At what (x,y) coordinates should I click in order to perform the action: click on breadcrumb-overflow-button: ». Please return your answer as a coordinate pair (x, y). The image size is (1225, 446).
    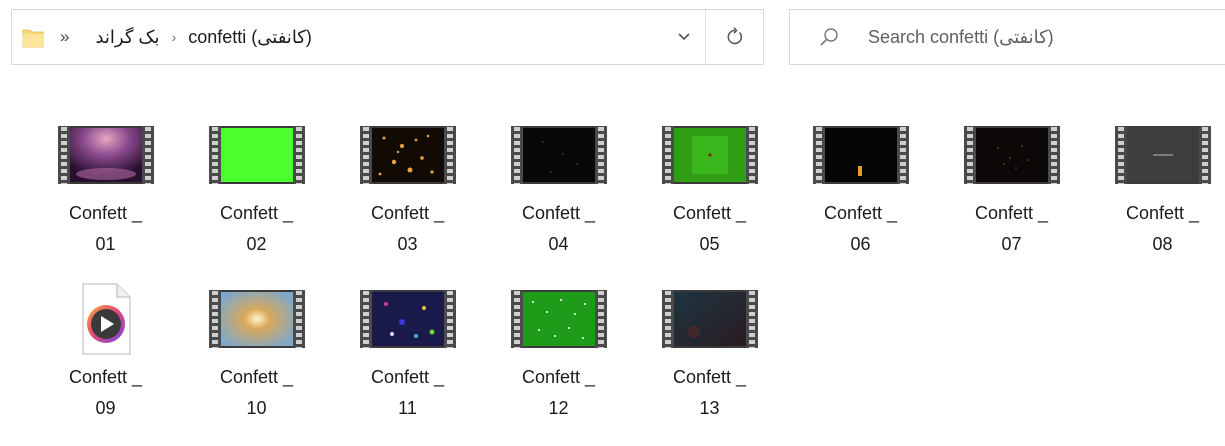
    Looking at the image, I should click on (63, 37).